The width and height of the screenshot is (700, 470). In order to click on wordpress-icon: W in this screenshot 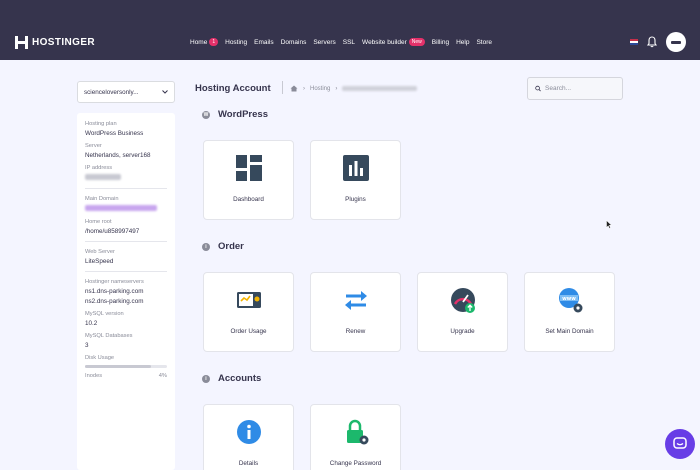, I will do `click(206, 114)`.